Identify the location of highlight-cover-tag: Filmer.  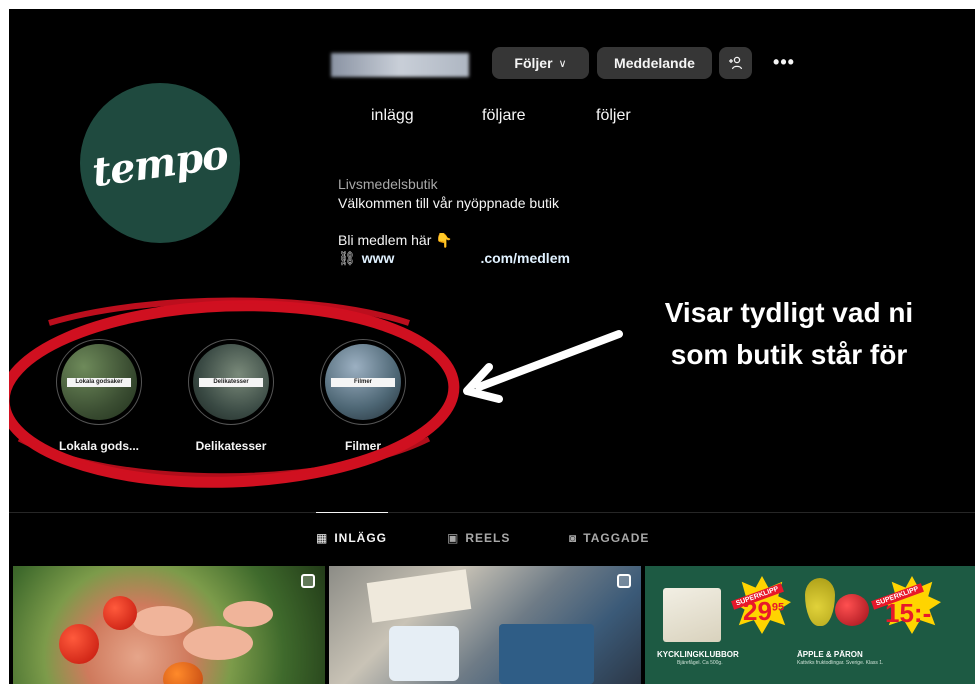
(363, 382).